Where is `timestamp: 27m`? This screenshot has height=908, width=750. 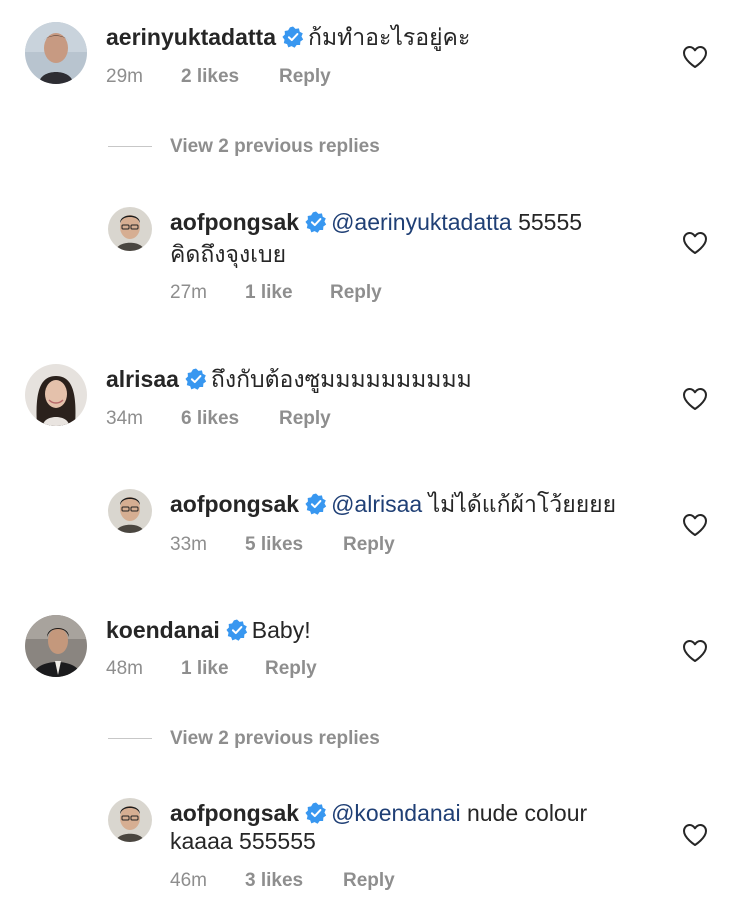 timestamp: 27m is located at coordinates (188, 292).